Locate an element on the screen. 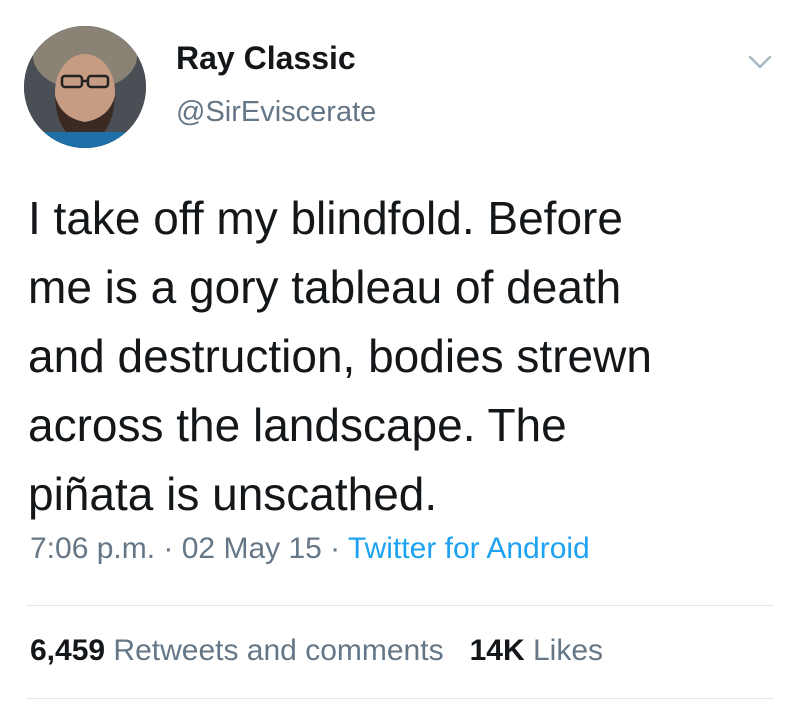 Image resolution: width=800 pixels, height=706 pixels. retweets-stat: 6,459 Retweets and comments is located at coordinates (237, 650).